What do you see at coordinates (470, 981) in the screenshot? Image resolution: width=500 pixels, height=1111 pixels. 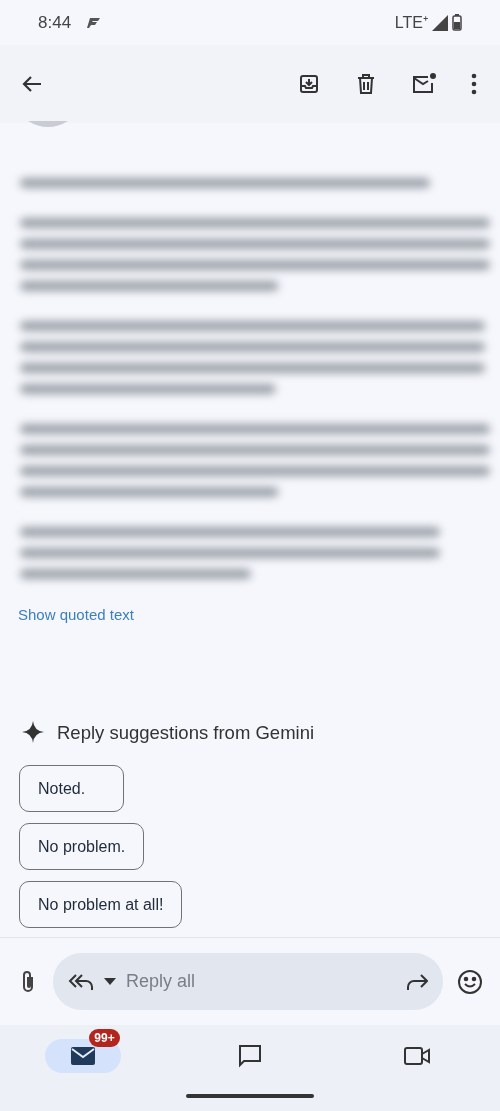 I see `emoji-icon` at bounding box center [470, 981].